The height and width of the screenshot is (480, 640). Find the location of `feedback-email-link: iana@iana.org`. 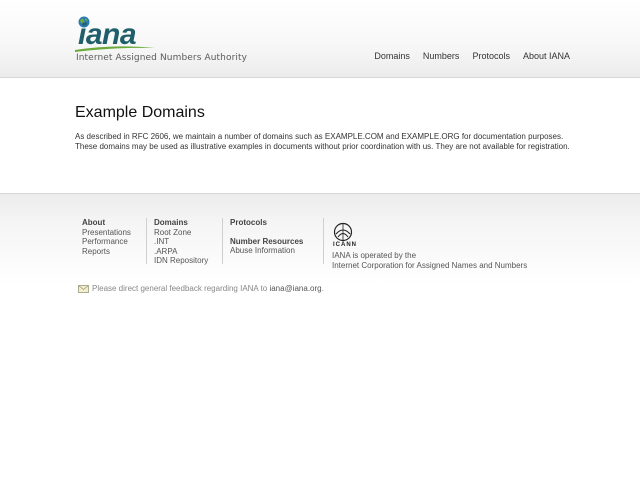

feedback-email-link: iana@iana.org is located at coordinates (295, 288).